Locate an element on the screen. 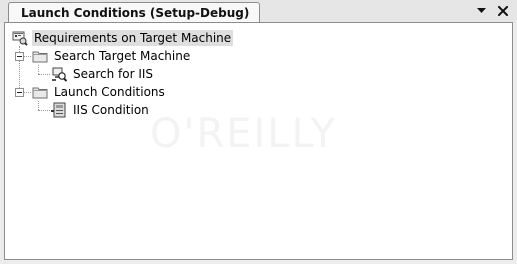  tree-node-label: Search for IIS is located at coordinates (113, 74).